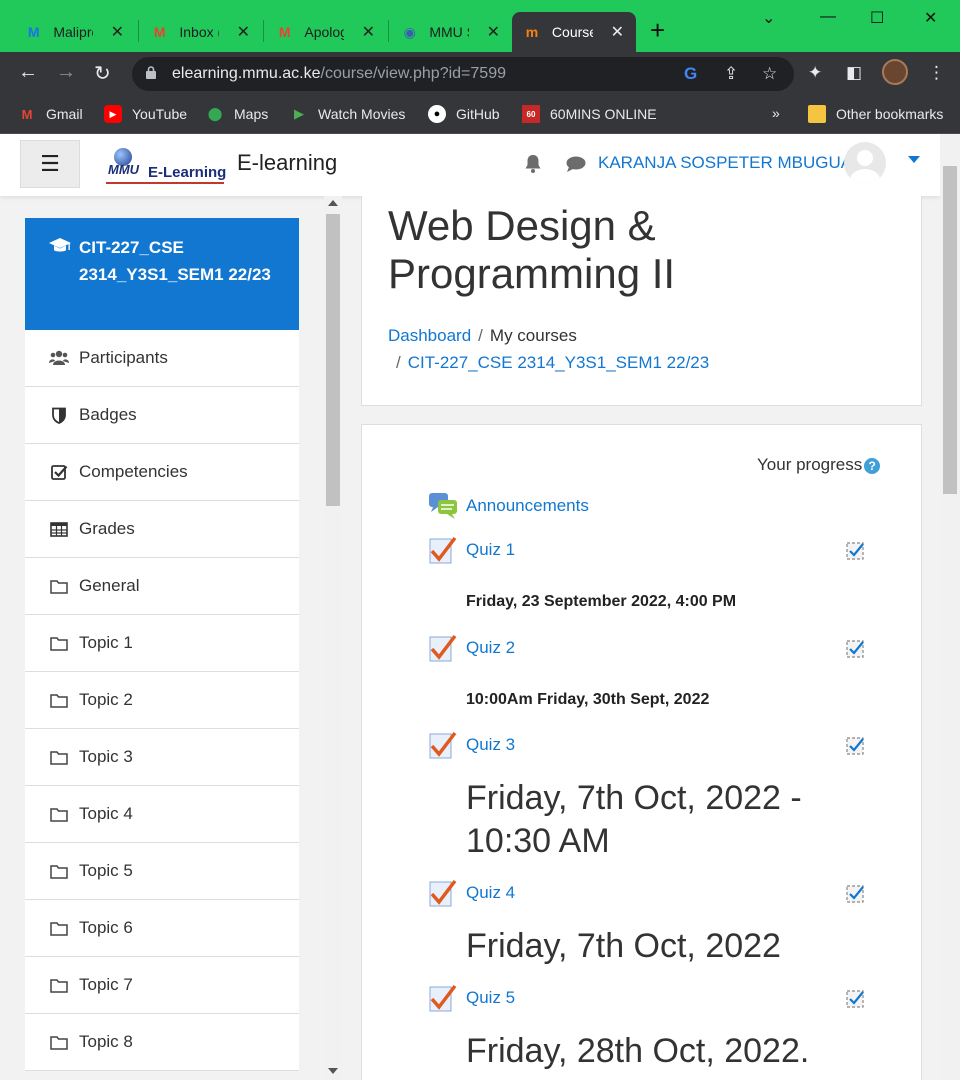 This screenshot has width=960, height=1080. What do you see at coordinates (162, 472) in the screenshot?
I see `drawer-item-competencies: Competencies` at bounding box center [162, 472].